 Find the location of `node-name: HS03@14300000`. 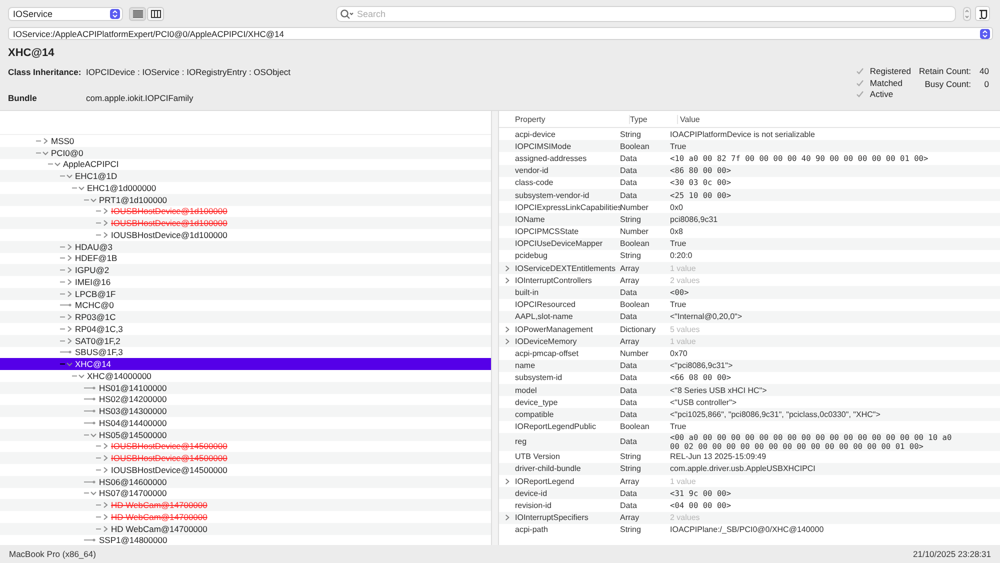

node-name: HS03@14300000 is located at coordinates (133, 411).